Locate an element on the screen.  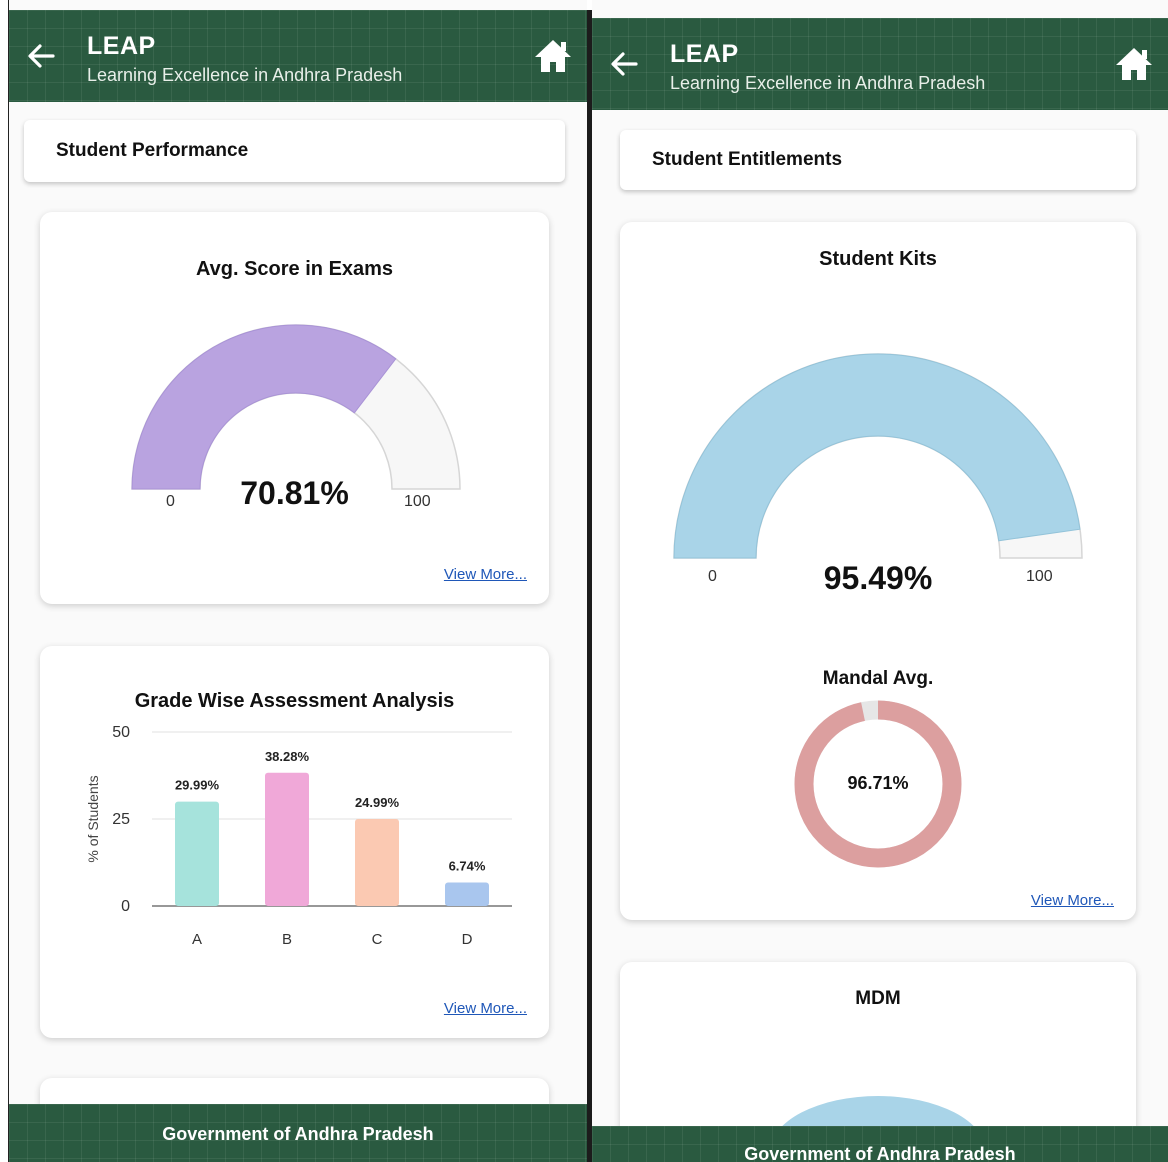
section-title: Student Performance is located at coordinates (152, 150).